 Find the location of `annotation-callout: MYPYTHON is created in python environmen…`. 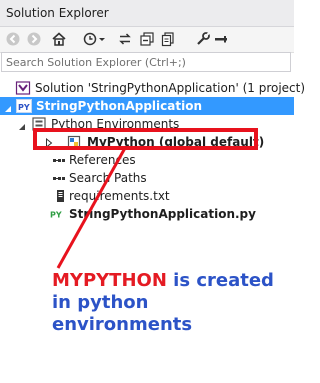

annotation-callout: MYPYTHON is created in python environmen… is located at coordinates (172, 303).